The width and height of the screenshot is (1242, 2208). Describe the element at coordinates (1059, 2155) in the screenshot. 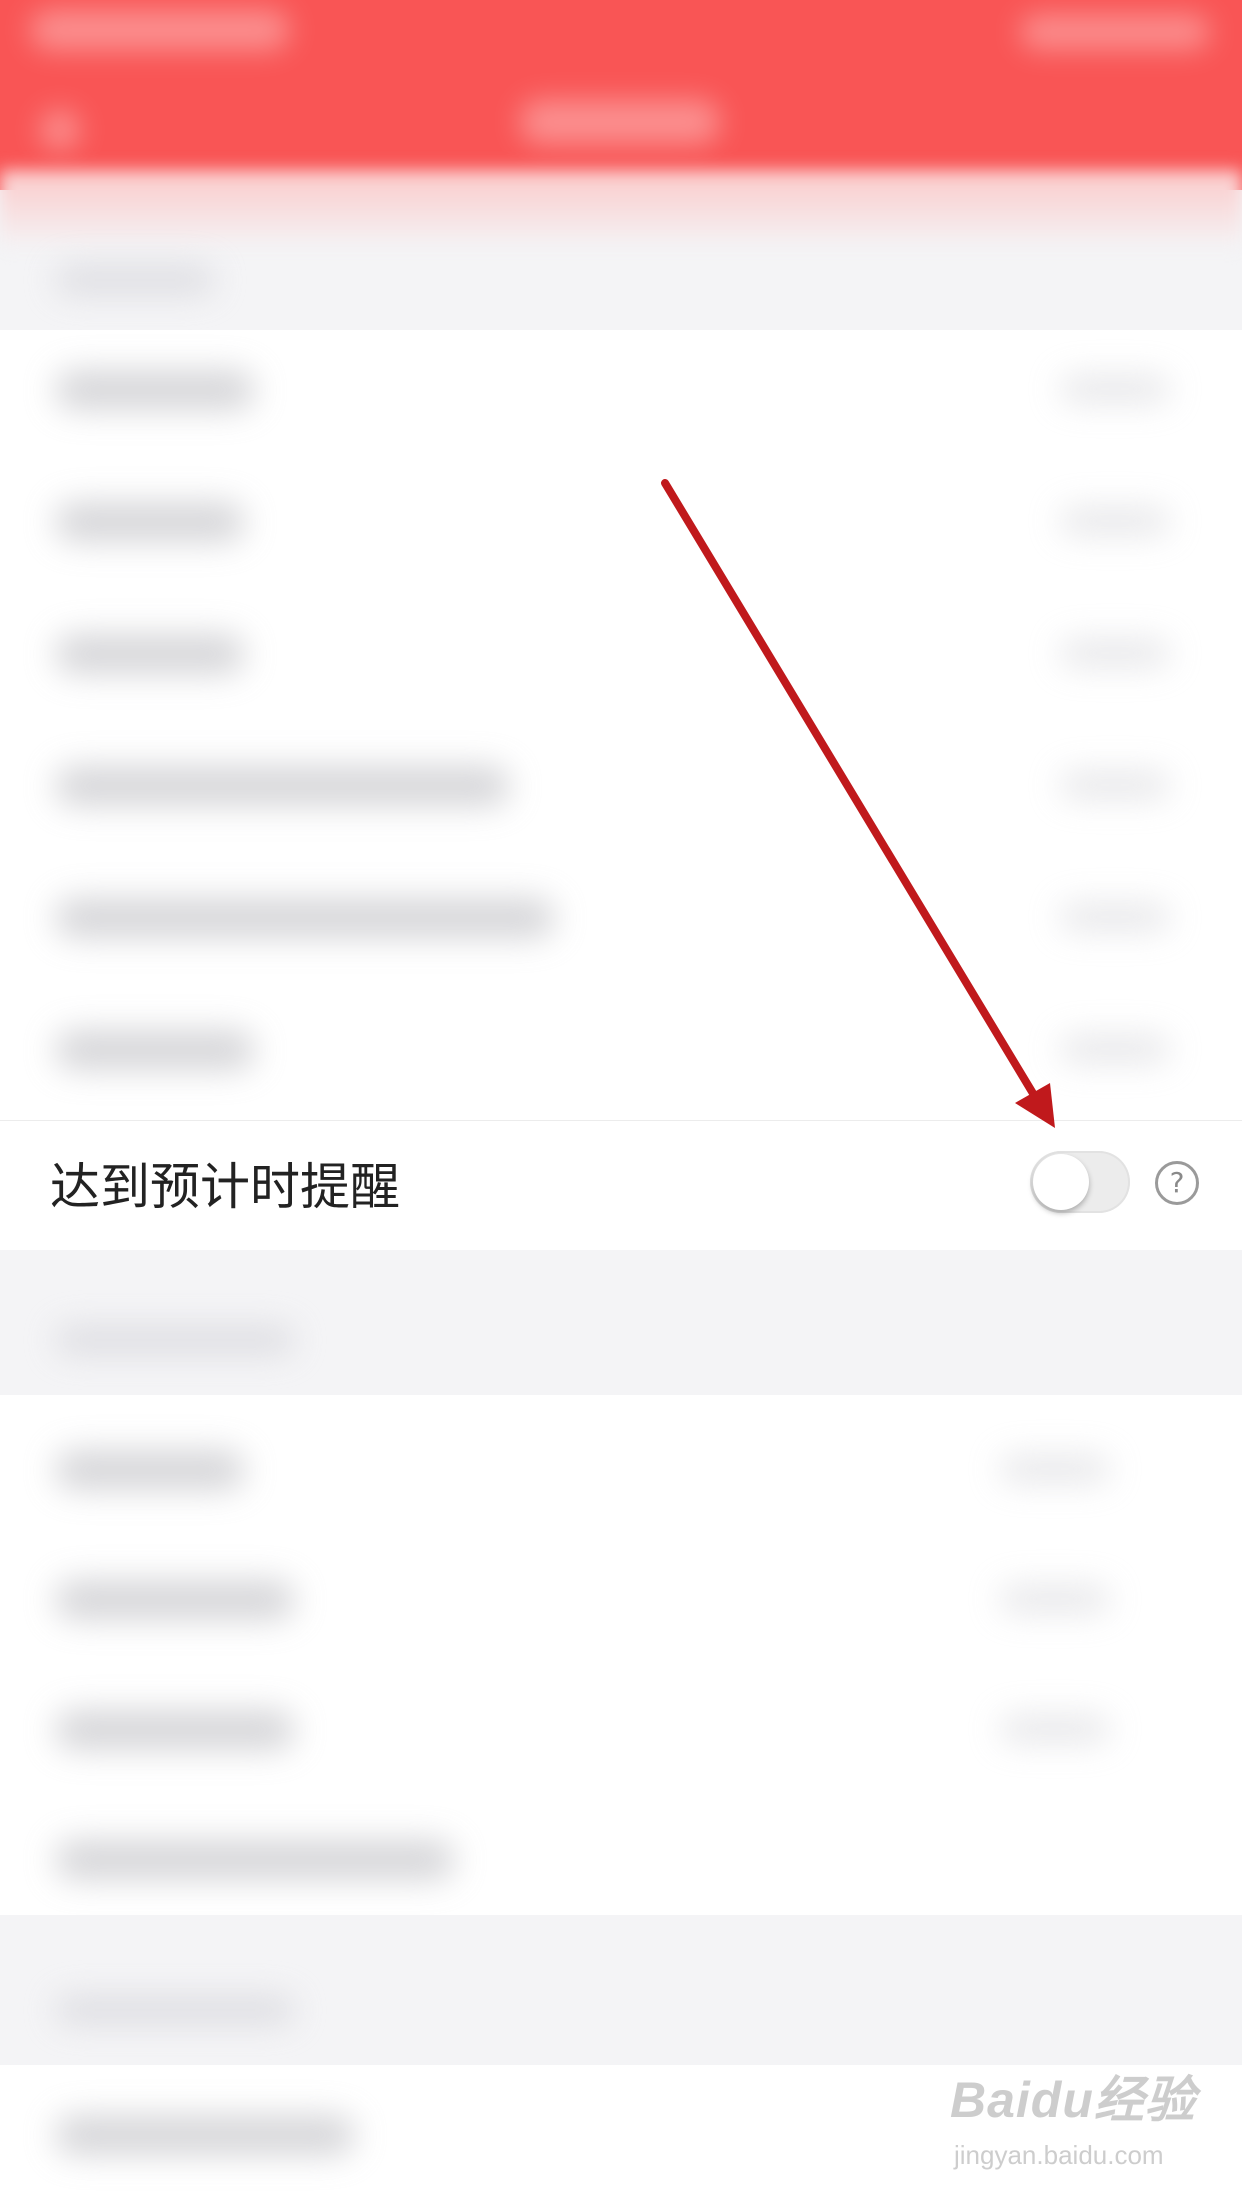

I see `watermark-url: jingyan.baidu.com` at that location.